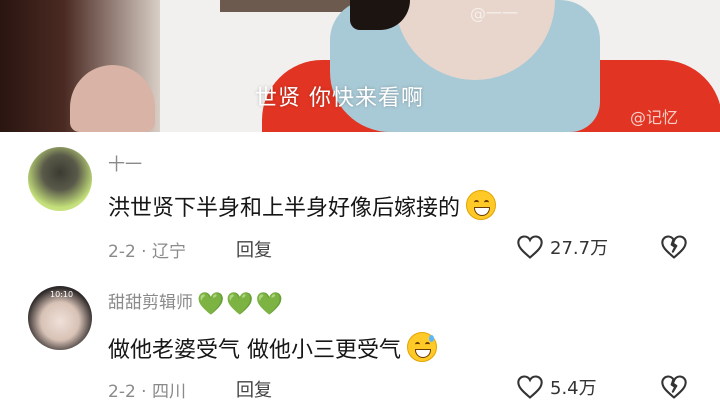 Image resolution: width=720 pixels, height=405 pixels. I want to click on avatar: 10:10, so click(60, 318).